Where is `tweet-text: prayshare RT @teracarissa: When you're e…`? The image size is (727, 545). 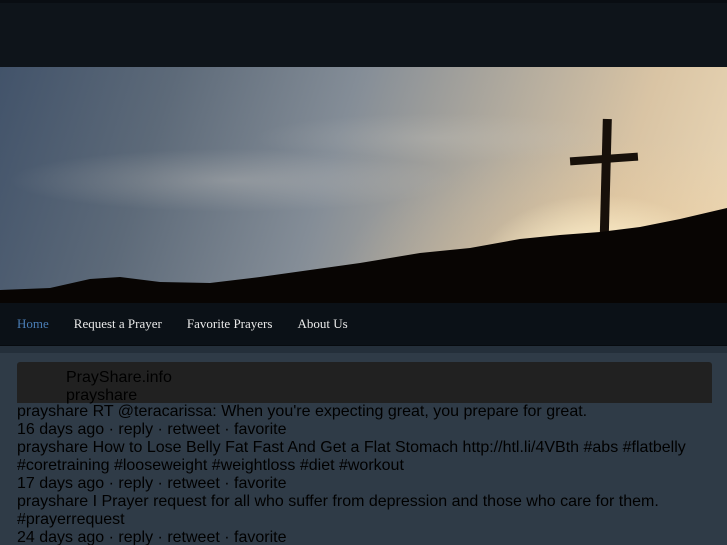
tweet-text: prayshare RT @teracarissa: When you're e… is located at coordinates (302, 411).